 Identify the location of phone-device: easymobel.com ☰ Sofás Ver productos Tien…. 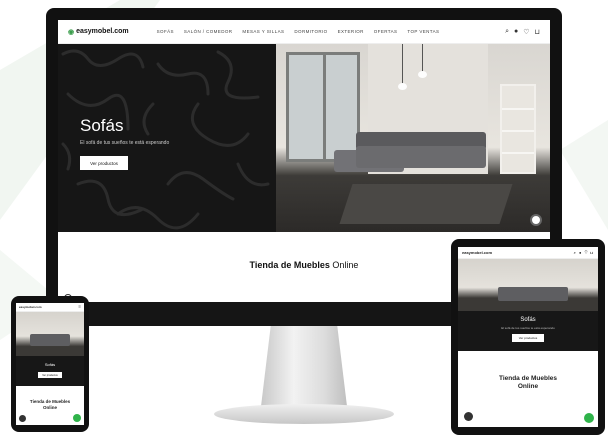
(50, 364).